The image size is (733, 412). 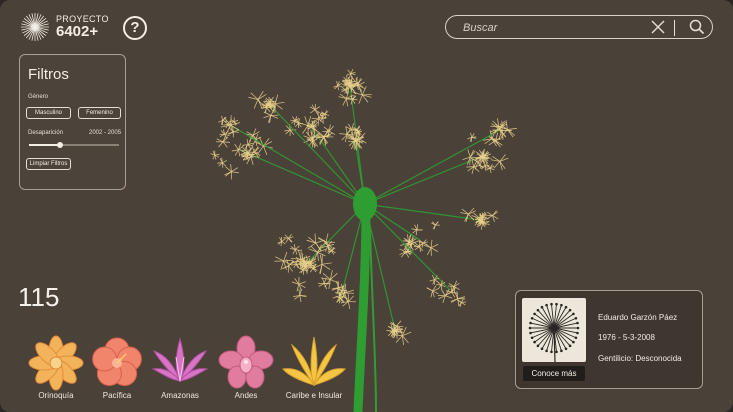 What do you see at coordinates (56, 395) in the screenshot?
I see `region-label: Orinoquía` at bounding box center [56, 395].